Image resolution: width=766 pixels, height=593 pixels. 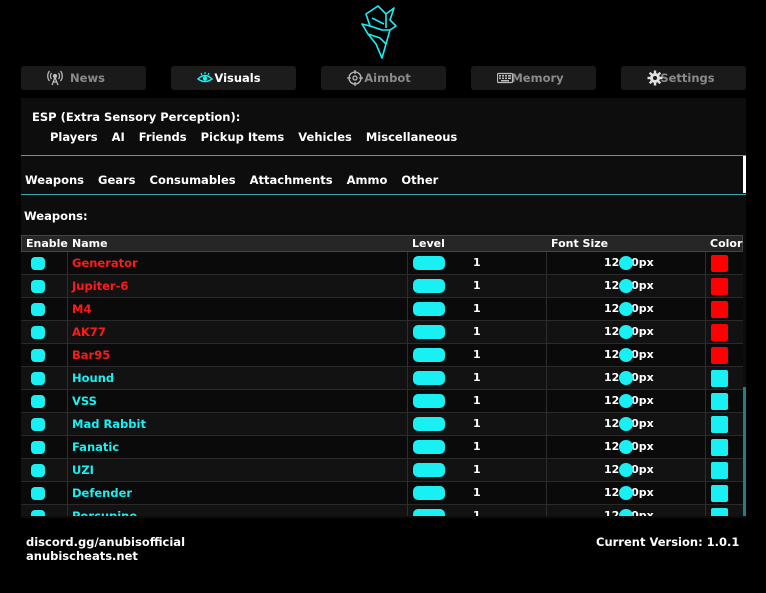 What do you see at coordinates (387, 78) in the screenshot?
I see `tab-label: Aimbot` at bounding box center [387, 78].